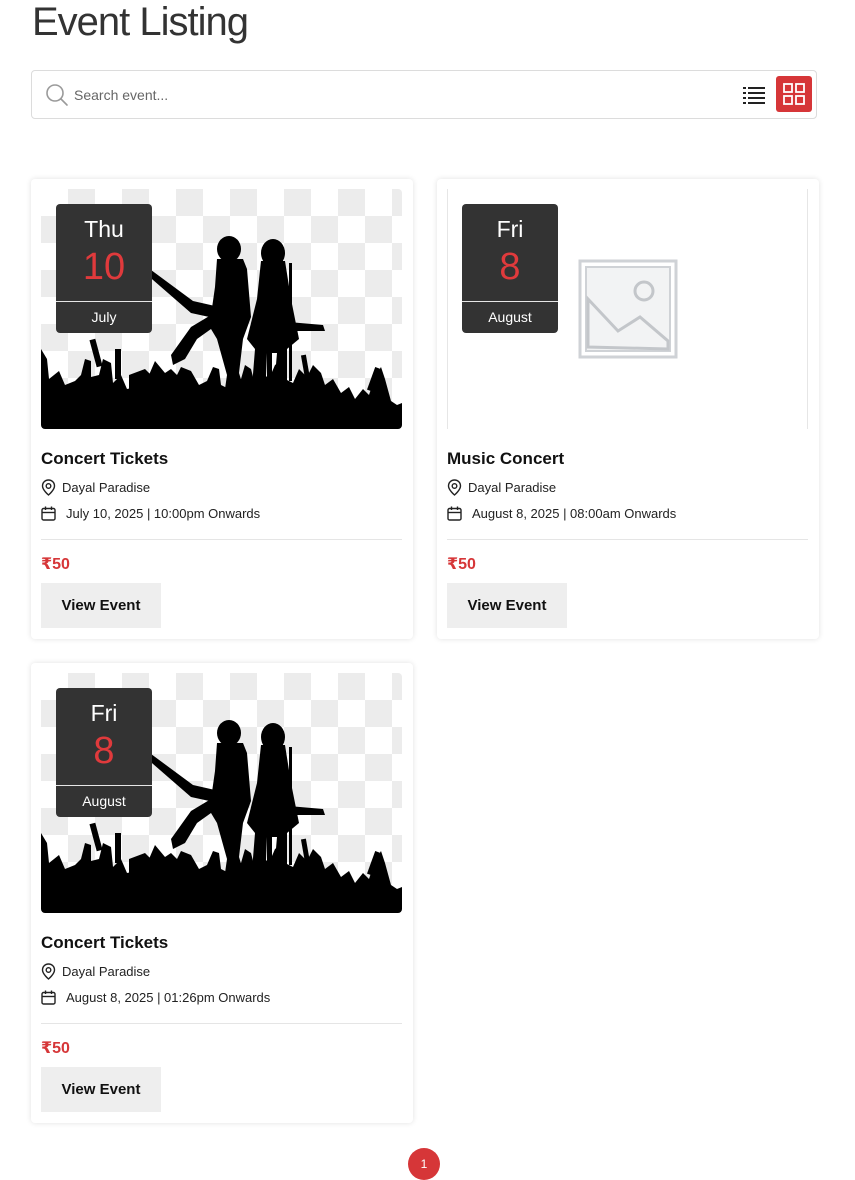 This screenshot has height=1180, width=855. What do you see at coordinates (168, 997) in the screenshot?
I see `datetime-text: August 8, 2025 | 01:26pm Onwards` at bounding box center [168, 997].